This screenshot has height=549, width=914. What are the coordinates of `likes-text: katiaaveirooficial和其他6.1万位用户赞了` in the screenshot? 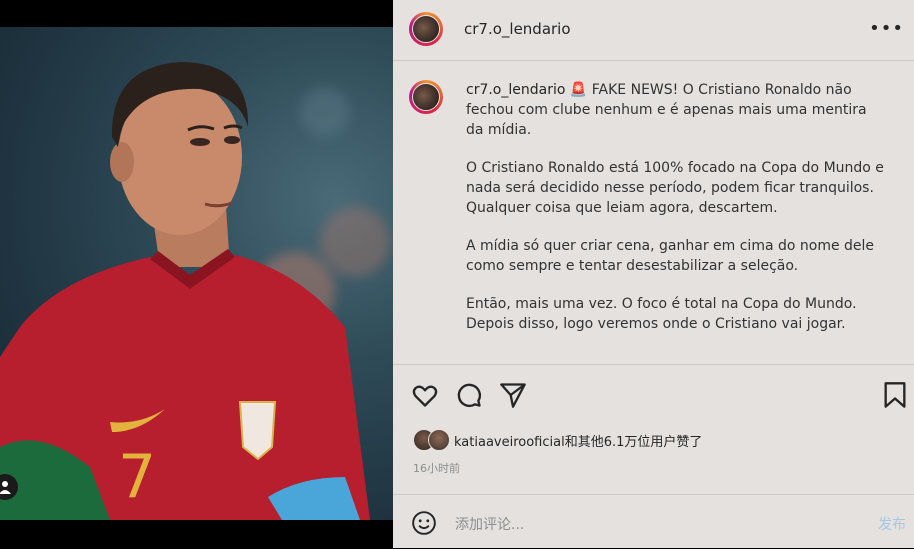 It's located at (578, 440).